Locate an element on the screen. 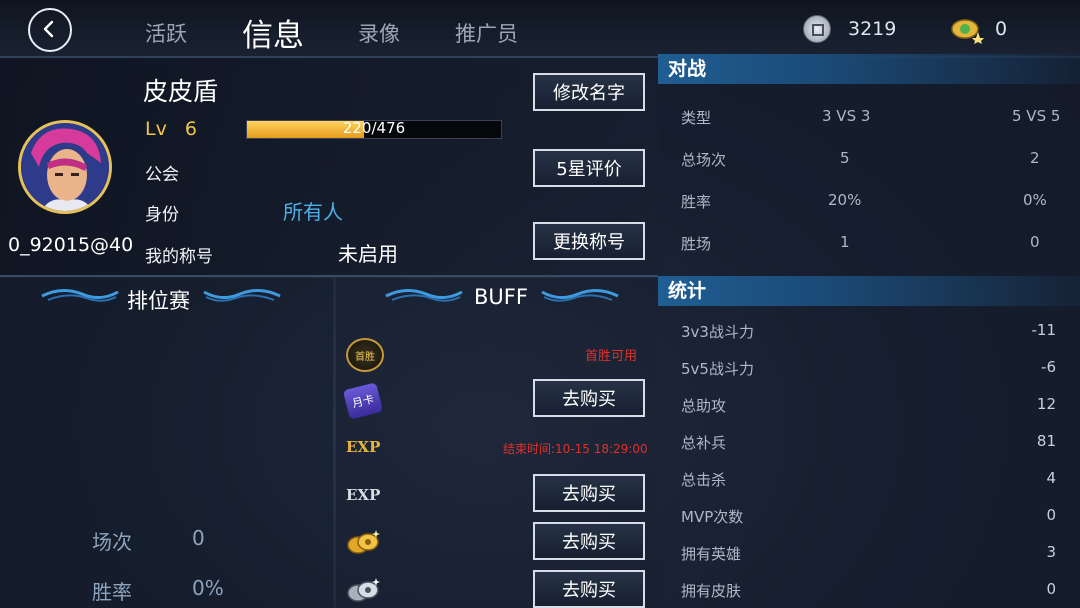  avatar is located at coordinates (65, 167).